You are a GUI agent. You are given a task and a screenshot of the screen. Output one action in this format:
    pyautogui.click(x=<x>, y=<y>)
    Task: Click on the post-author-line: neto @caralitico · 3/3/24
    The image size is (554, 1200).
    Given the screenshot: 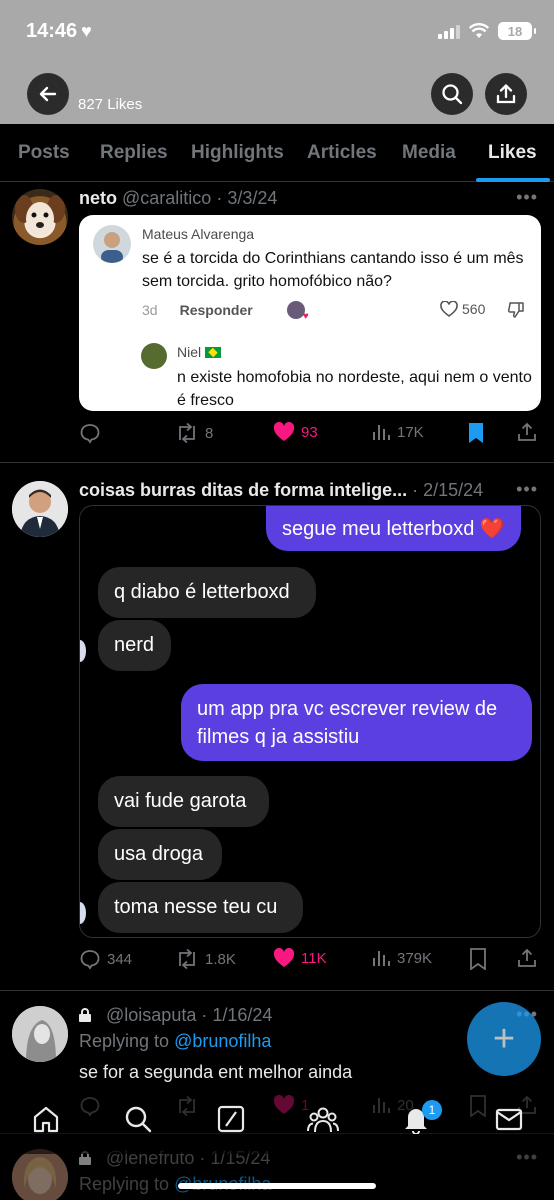 What is the action you would take?
    pyautogui.click(x=178, y=198)
    